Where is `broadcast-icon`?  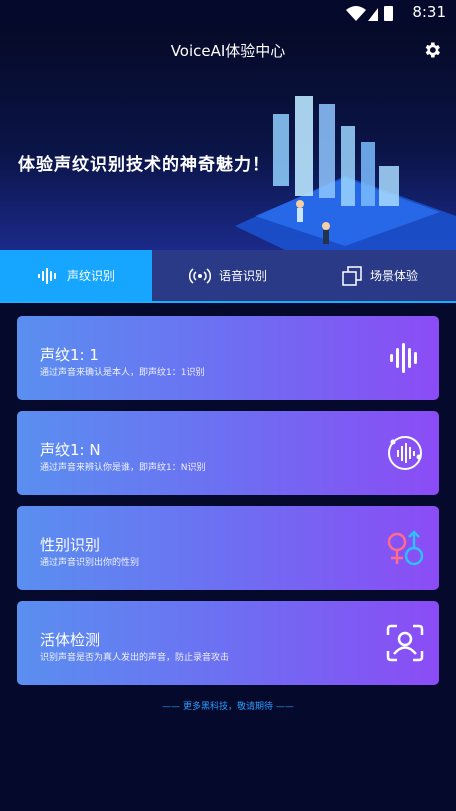 broadcast-icon is located at coordinates (199, 275).